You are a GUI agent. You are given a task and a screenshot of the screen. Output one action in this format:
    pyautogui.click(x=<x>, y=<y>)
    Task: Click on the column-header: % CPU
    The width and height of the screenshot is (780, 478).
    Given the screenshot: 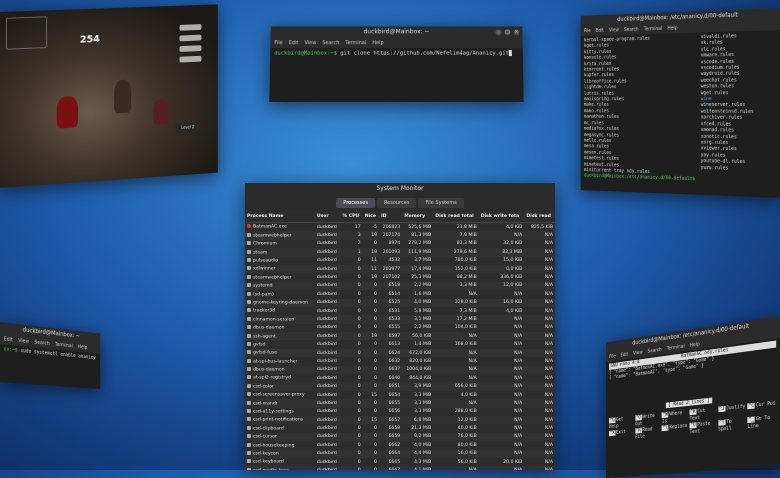 What is the action you would take?
    pyautogui.click(x=351, y=217)
    